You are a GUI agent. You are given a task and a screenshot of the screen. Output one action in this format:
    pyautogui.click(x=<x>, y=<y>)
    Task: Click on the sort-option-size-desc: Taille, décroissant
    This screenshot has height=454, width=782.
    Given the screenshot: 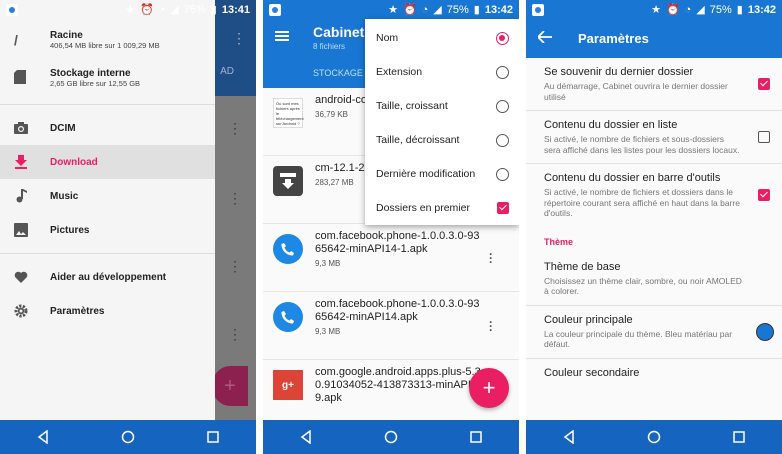 What is the action you would take?
    pyautogui.click(x=442, y=140)
    